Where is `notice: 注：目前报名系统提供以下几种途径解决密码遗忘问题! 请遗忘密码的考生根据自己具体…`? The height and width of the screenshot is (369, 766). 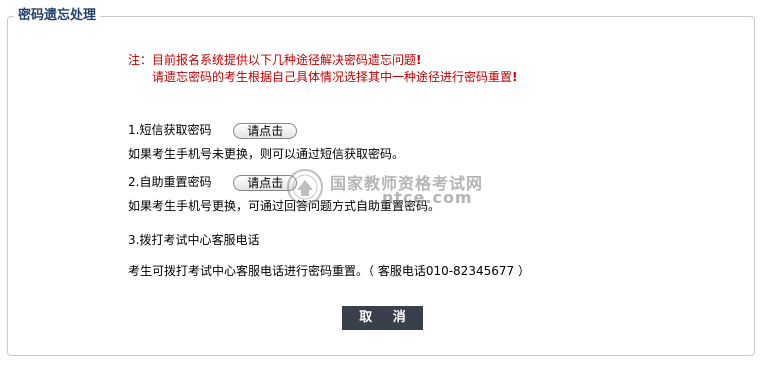 notice: 注：目前报名系统提供以下几种途径解决密码遗忘问题! 请遗忘密码的考生根据自己具体… is located at coordinates (323, 69).